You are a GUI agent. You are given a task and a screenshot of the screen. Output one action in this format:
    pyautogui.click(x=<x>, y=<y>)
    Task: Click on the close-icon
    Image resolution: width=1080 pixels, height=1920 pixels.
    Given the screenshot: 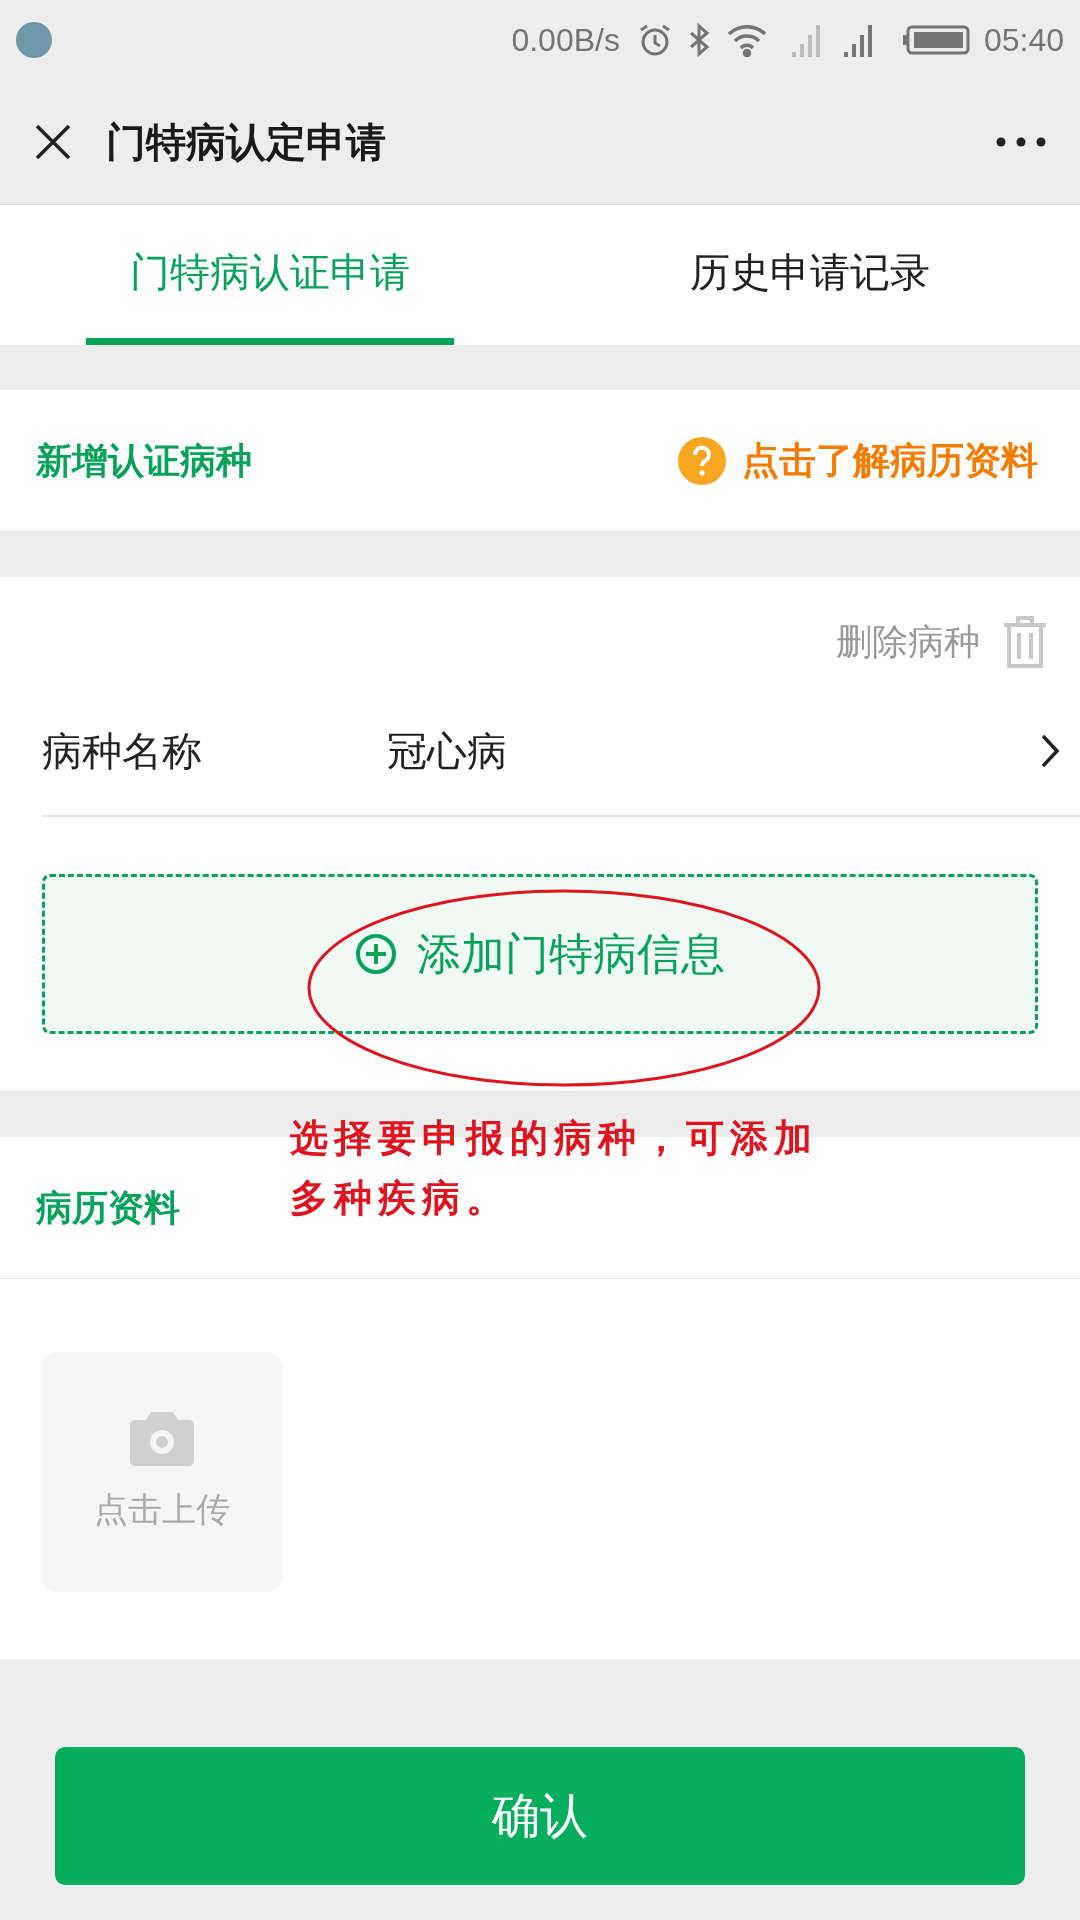 What is the action you would take?
    pyautogui.click(x=53, y=142)
    